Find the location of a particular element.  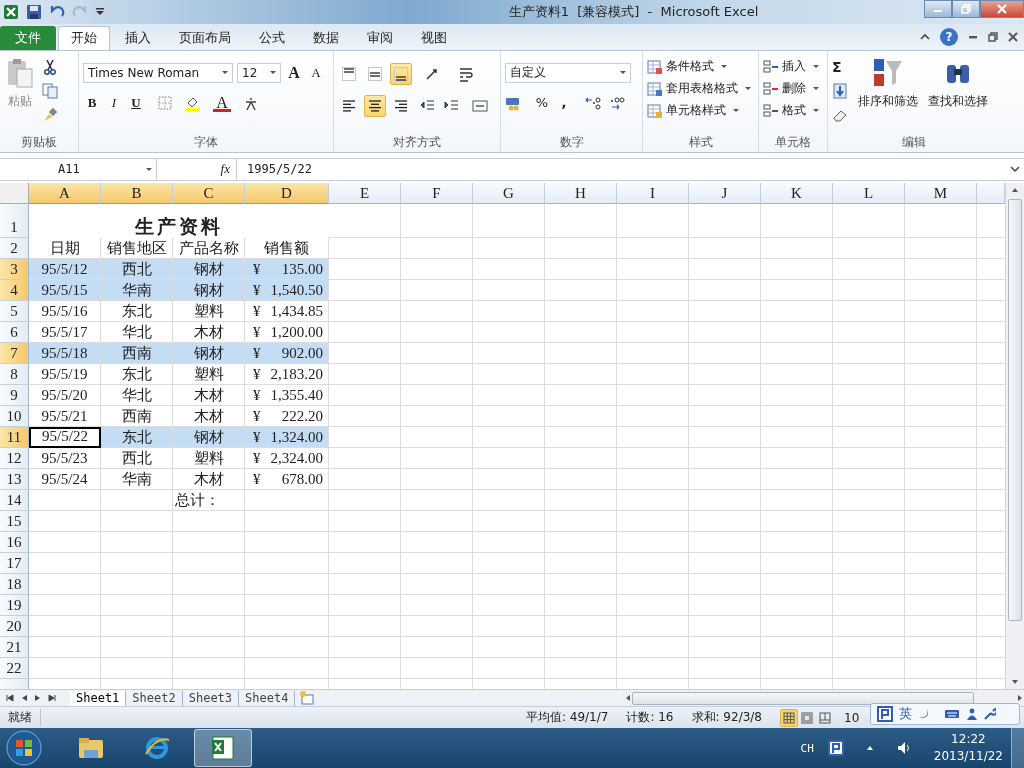

ribbon-tab: 数据 is located at coordinates (326, 37).